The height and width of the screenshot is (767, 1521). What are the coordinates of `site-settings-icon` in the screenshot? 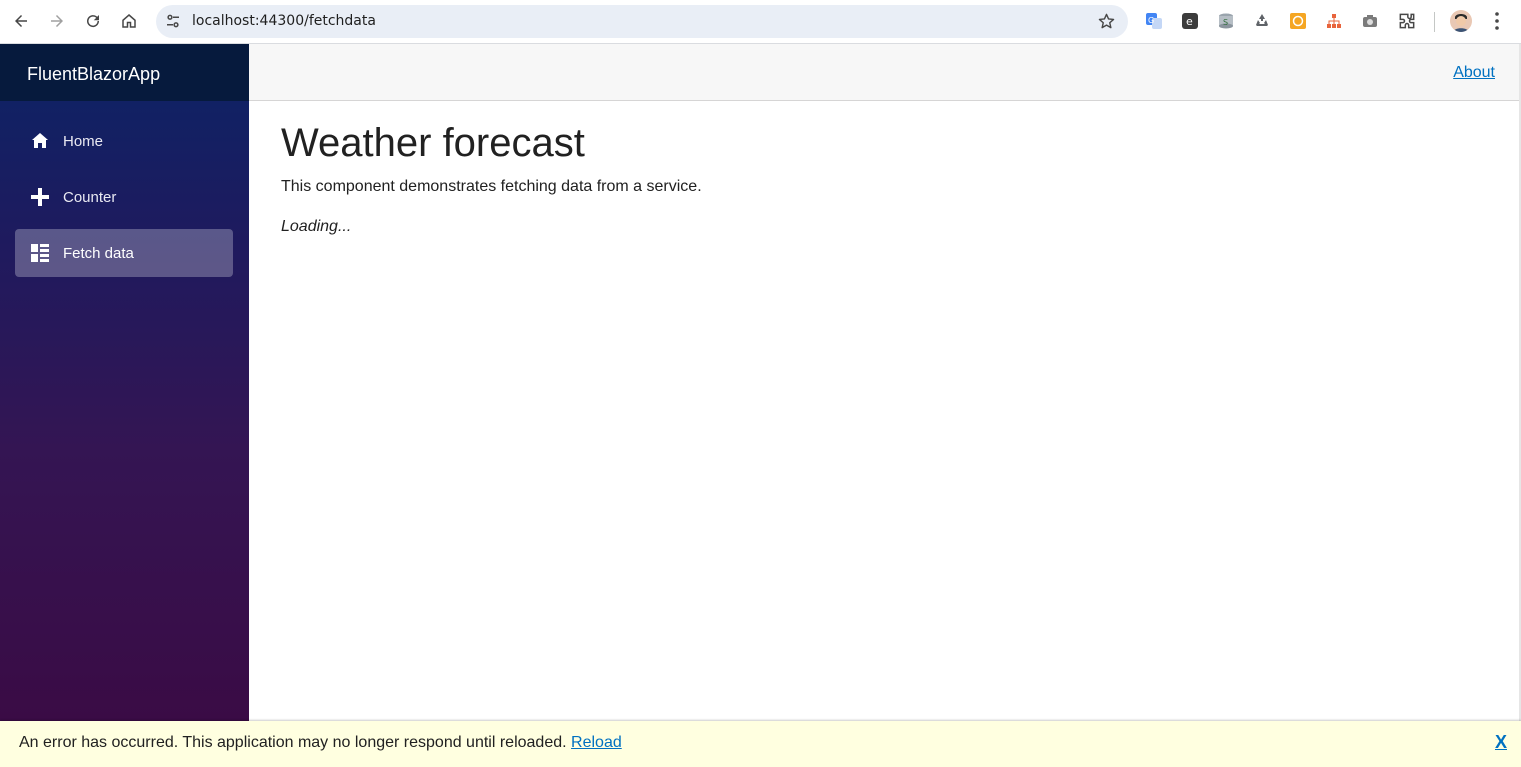 It's located at (173, 21).